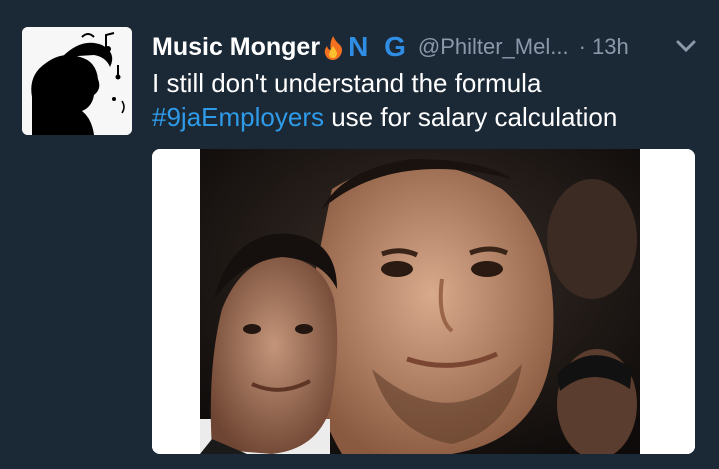 This screenshot has width=719, height=469. I want to click on tweet-header: Music Monger N G @Philter_Mel... · 13h, so click(432, 47).